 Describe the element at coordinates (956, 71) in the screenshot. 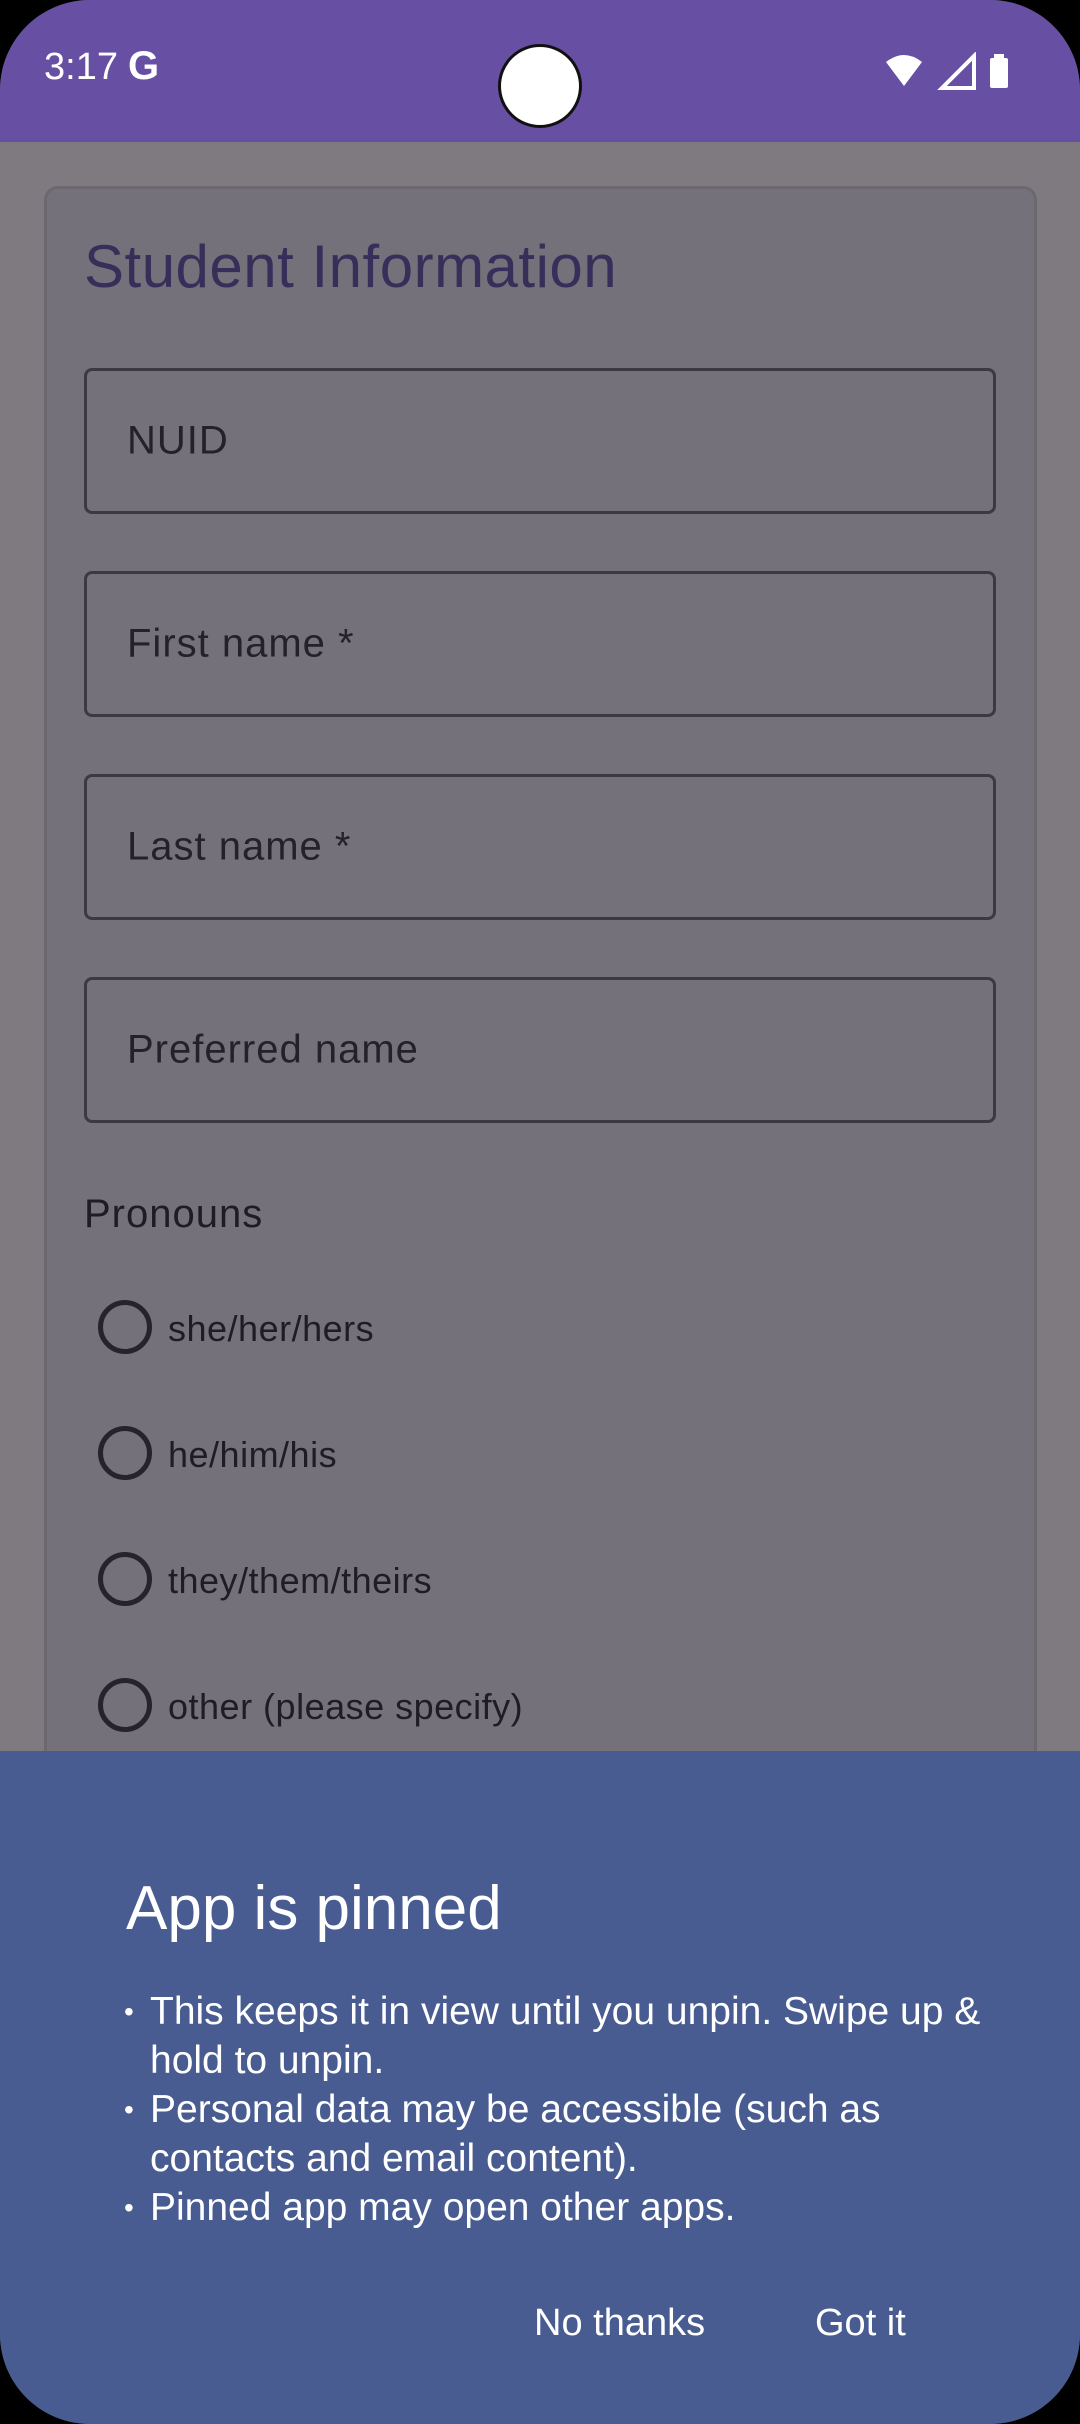

I see `cell-signal-icon` at that location.